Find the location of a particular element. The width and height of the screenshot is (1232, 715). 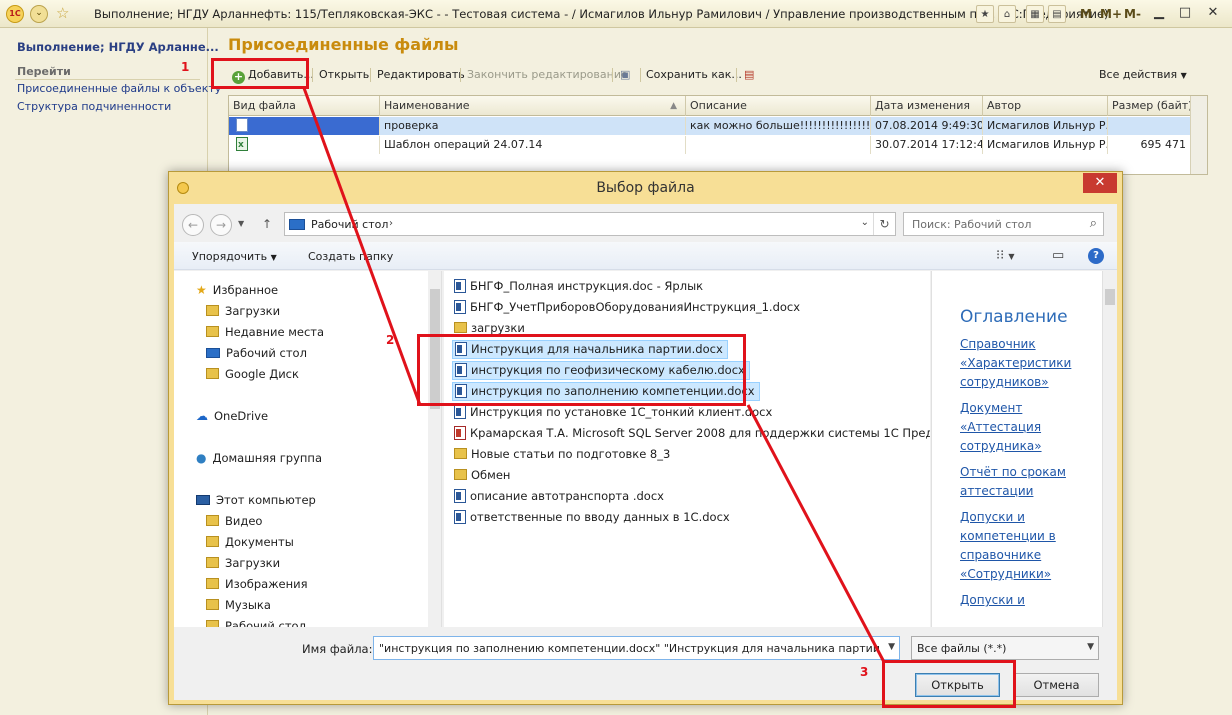

tree-item-video: Видео is located at coordinates (234, 521).